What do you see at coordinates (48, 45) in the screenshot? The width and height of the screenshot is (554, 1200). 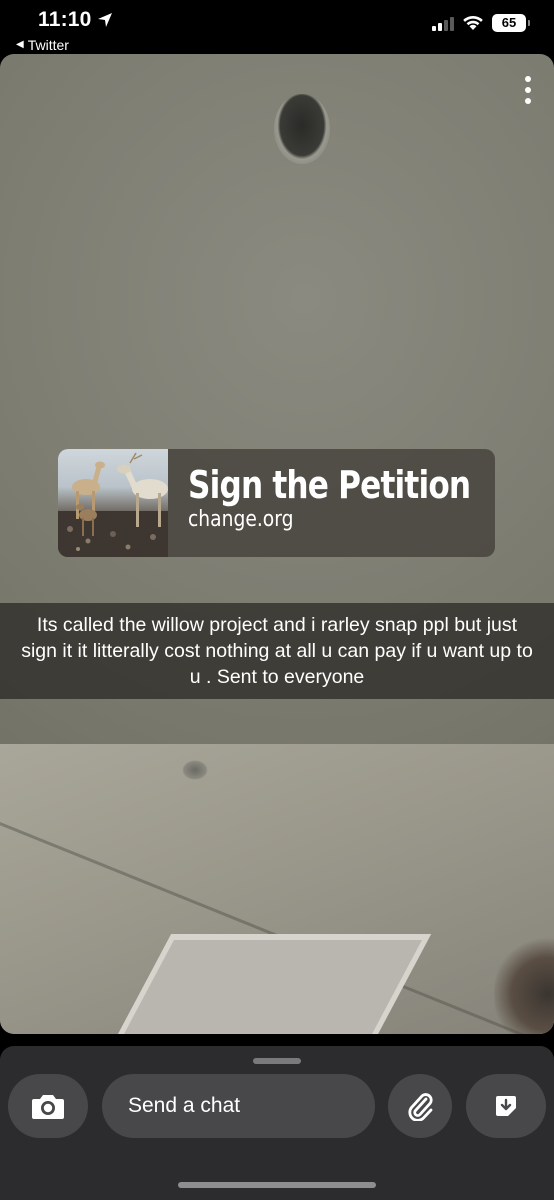 I see `back-app-label: Twitter` at bounding box center [48, 45].